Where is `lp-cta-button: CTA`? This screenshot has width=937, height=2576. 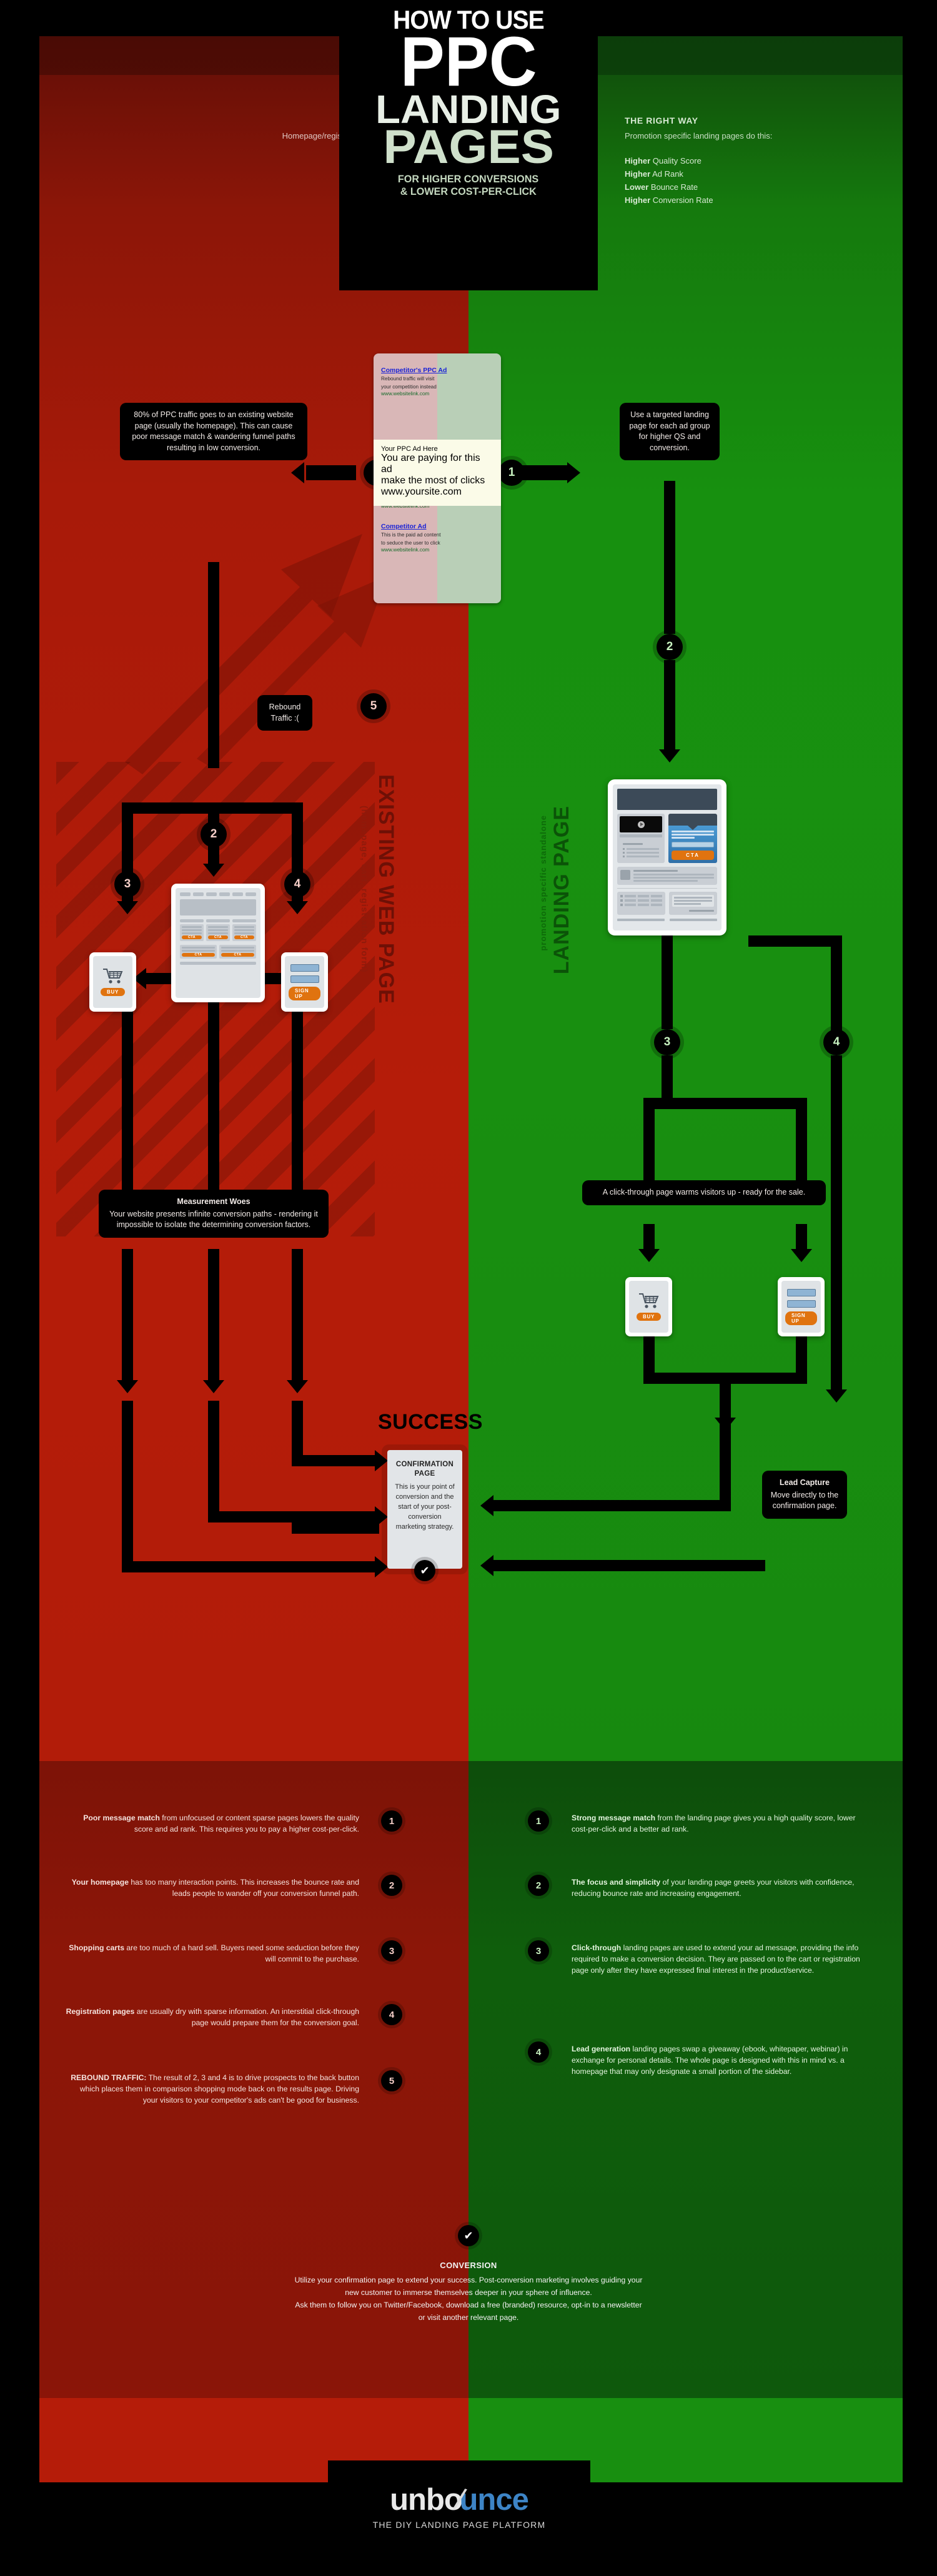
lp-cta-button: CTA is located at coordinates (693, 855).